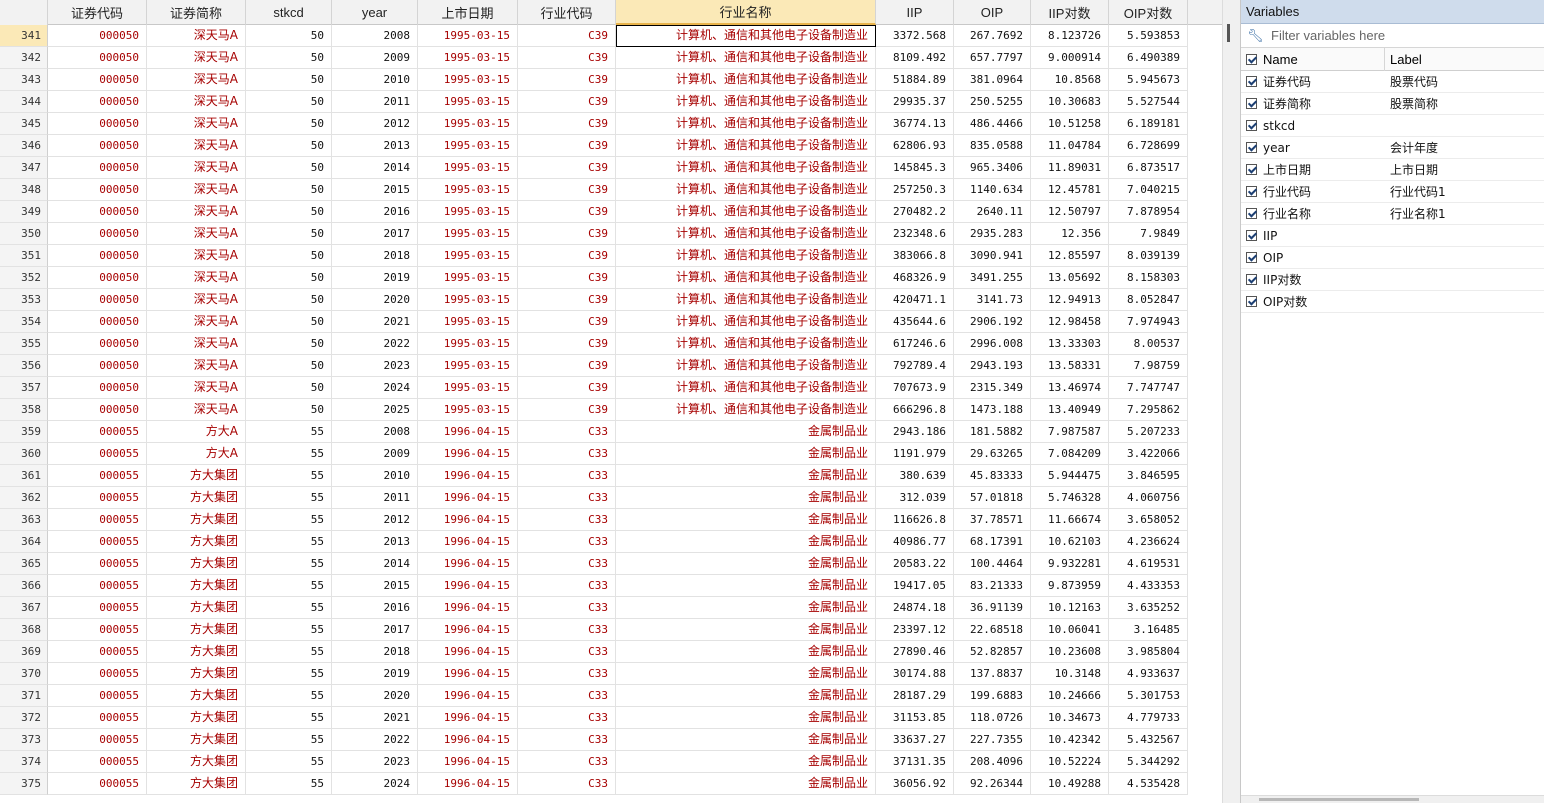 The width and height of the screenshot is (1544, 803). I want to click on cell-iip: 383066.8, so click(915, 256).